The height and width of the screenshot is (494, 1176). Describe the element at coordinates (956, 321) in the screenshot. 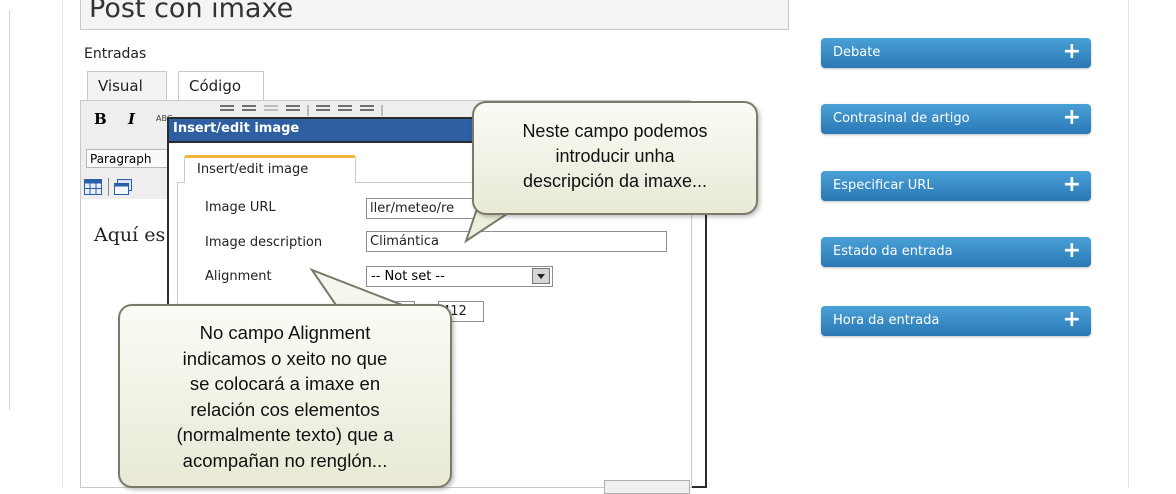

I see `sidebar-box-time: Hora da entrada +` at that location.